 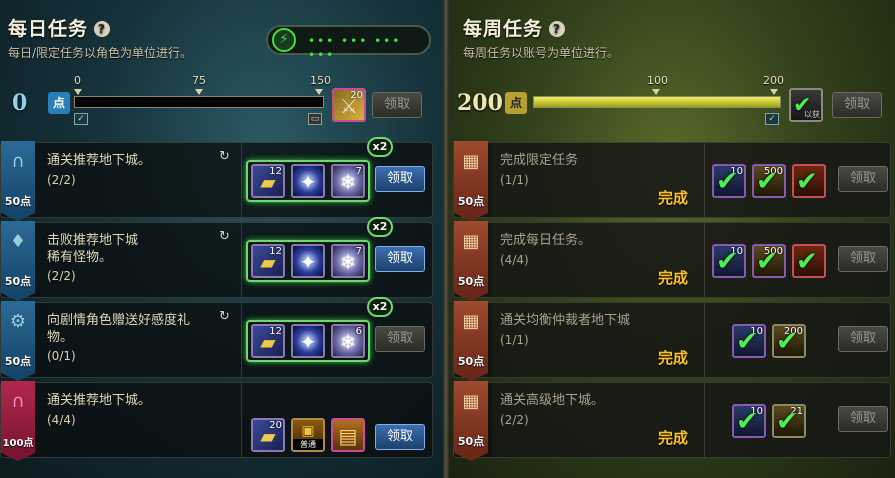 What do you see at coordinates (216, 421) in the screenshot?
I see `daily-task-row: ∩ 100点 通关推荐地下城。 (4/4) 20 ▰ ▣ 普通 ▤ 领取` at bounding box center [216, 421].